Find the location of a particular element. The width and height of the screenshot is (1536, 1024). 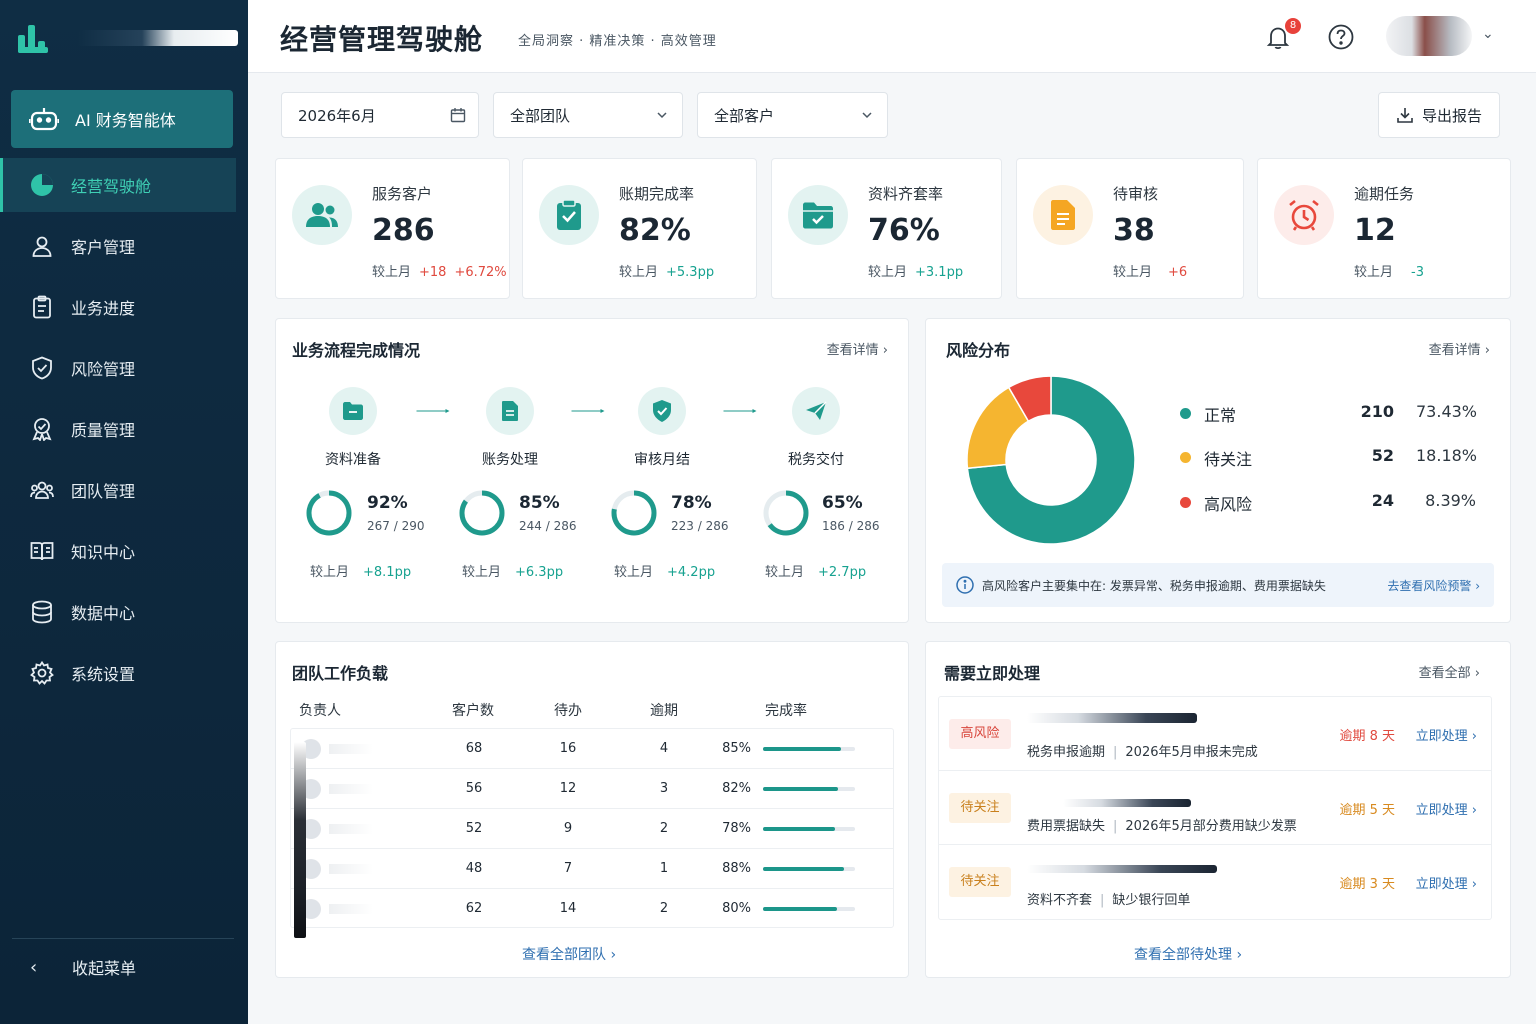

sidebar-item-team: 团队管理 is located at coordinates (124, 490).